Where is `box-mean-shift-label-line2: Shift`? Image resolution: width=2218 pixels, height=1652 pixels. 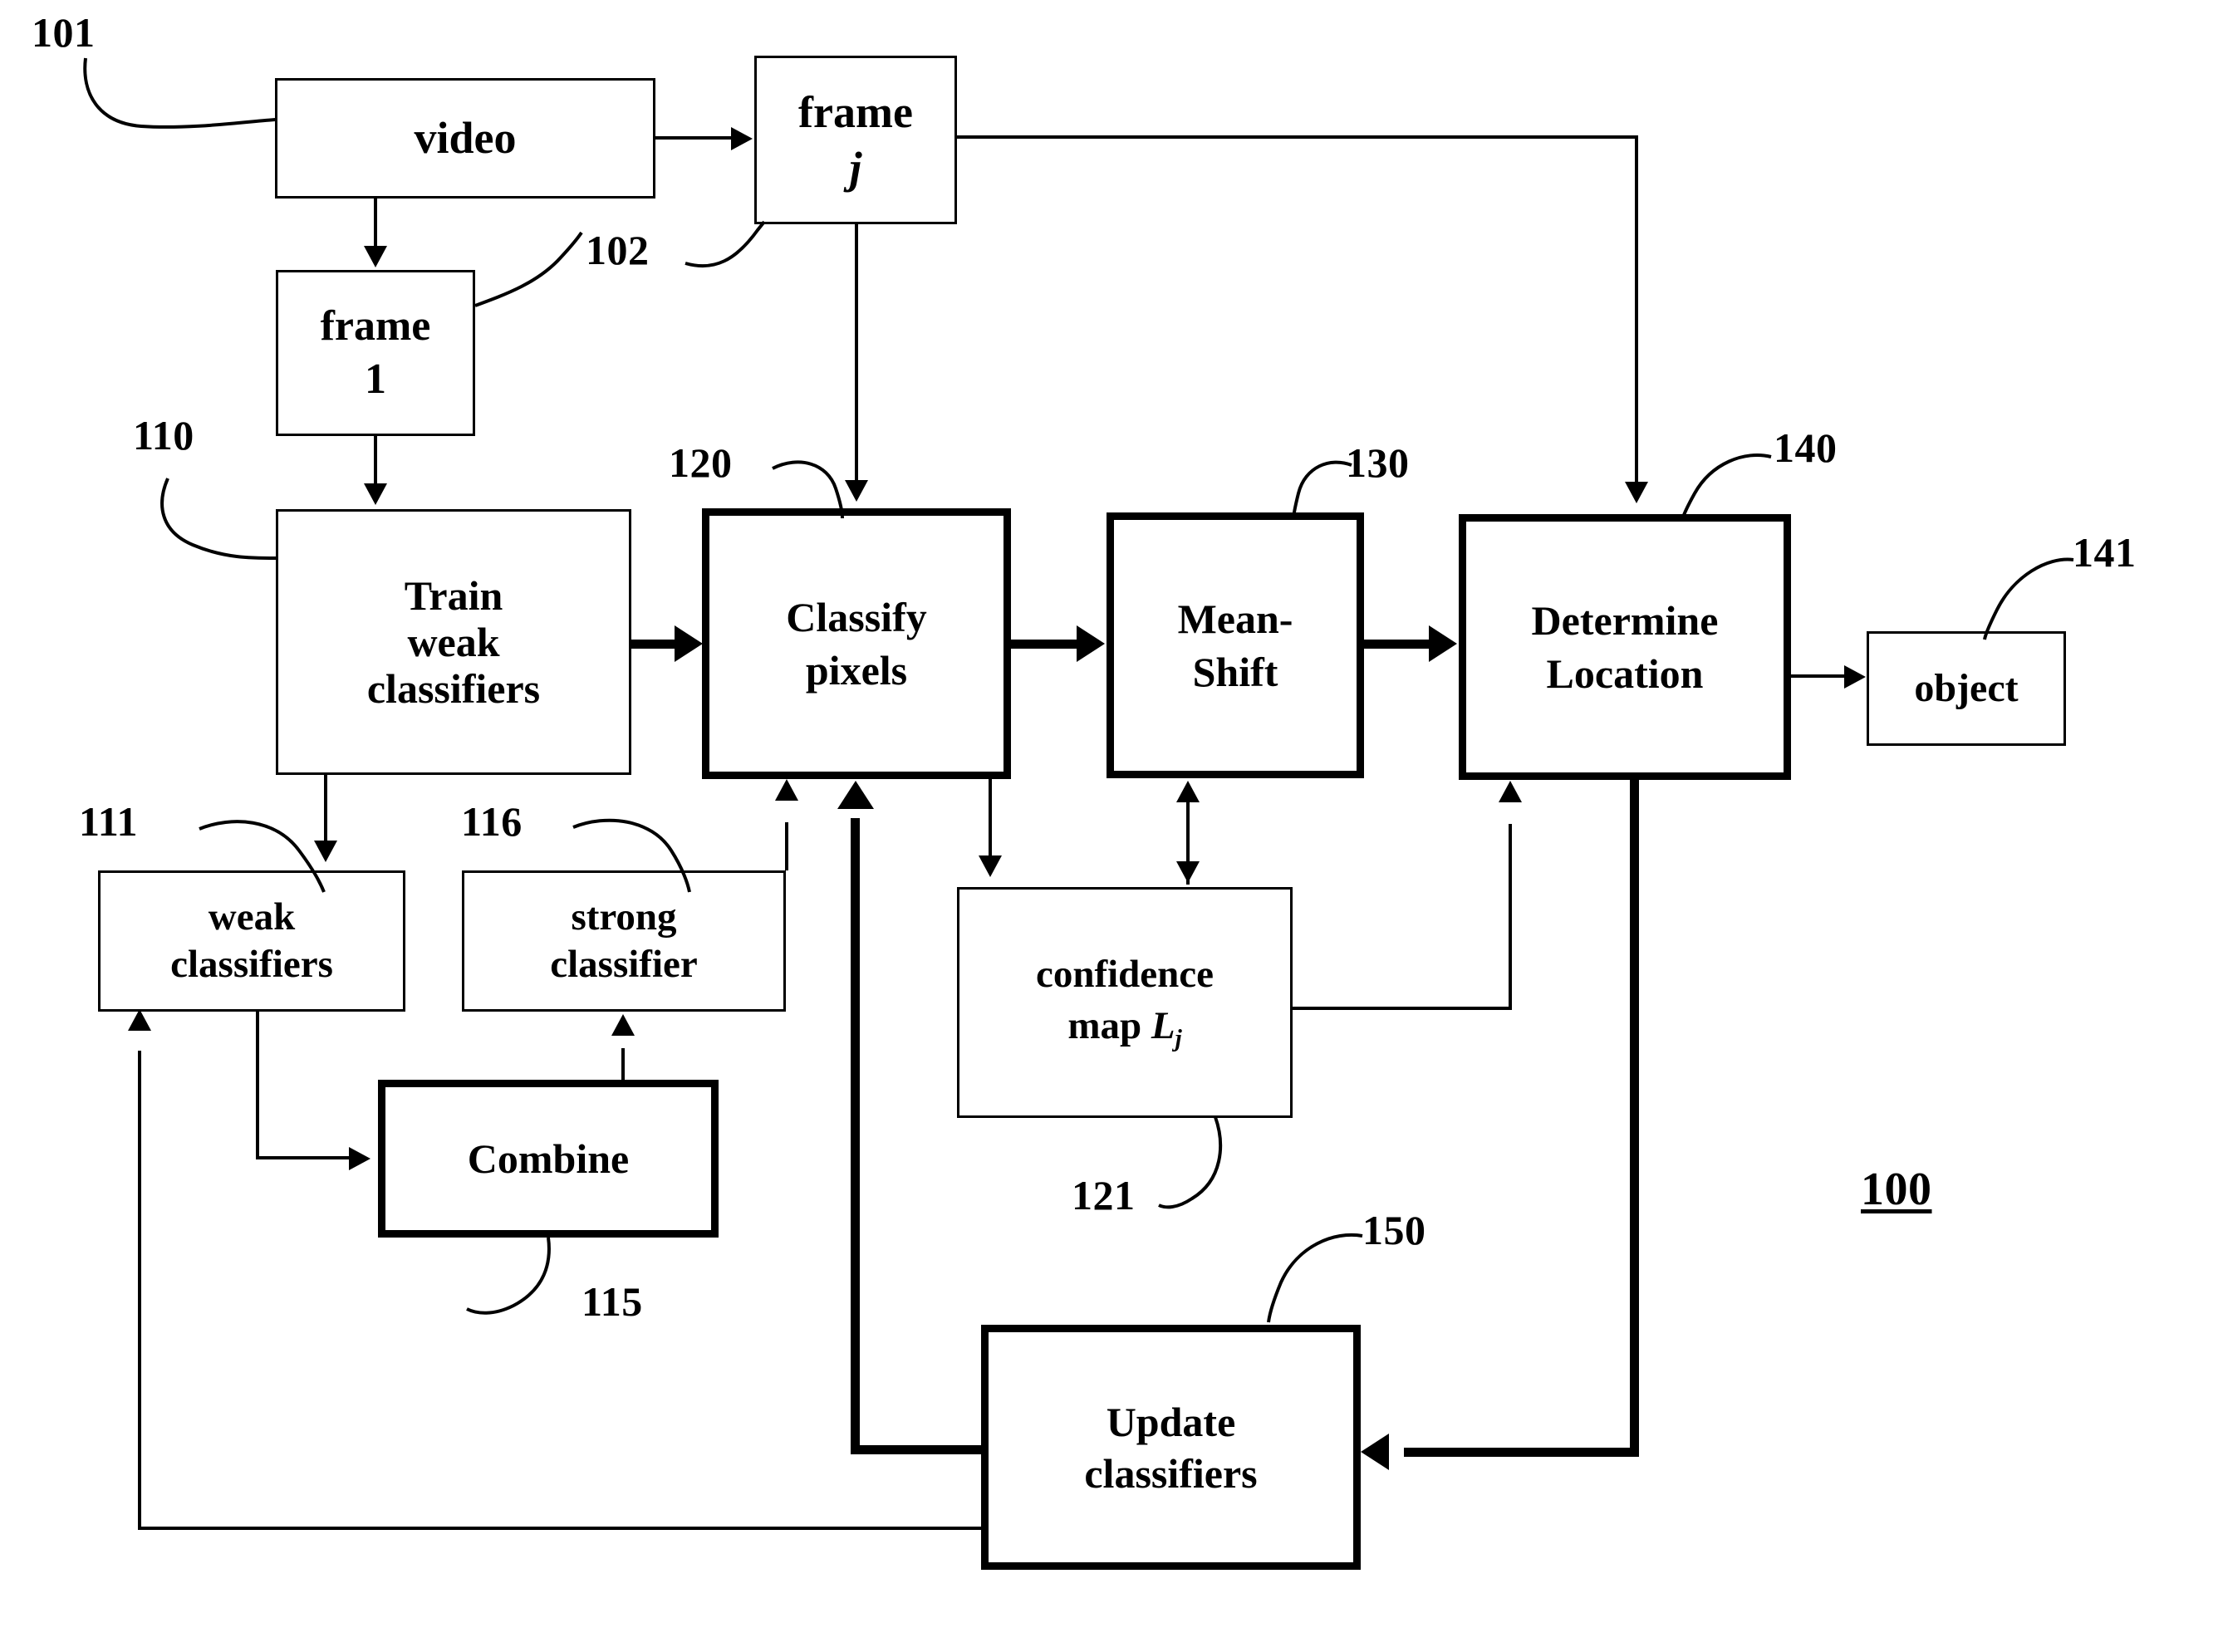 box-mean-shift-label-line2: Shift is located at coordinates (1235, 672).